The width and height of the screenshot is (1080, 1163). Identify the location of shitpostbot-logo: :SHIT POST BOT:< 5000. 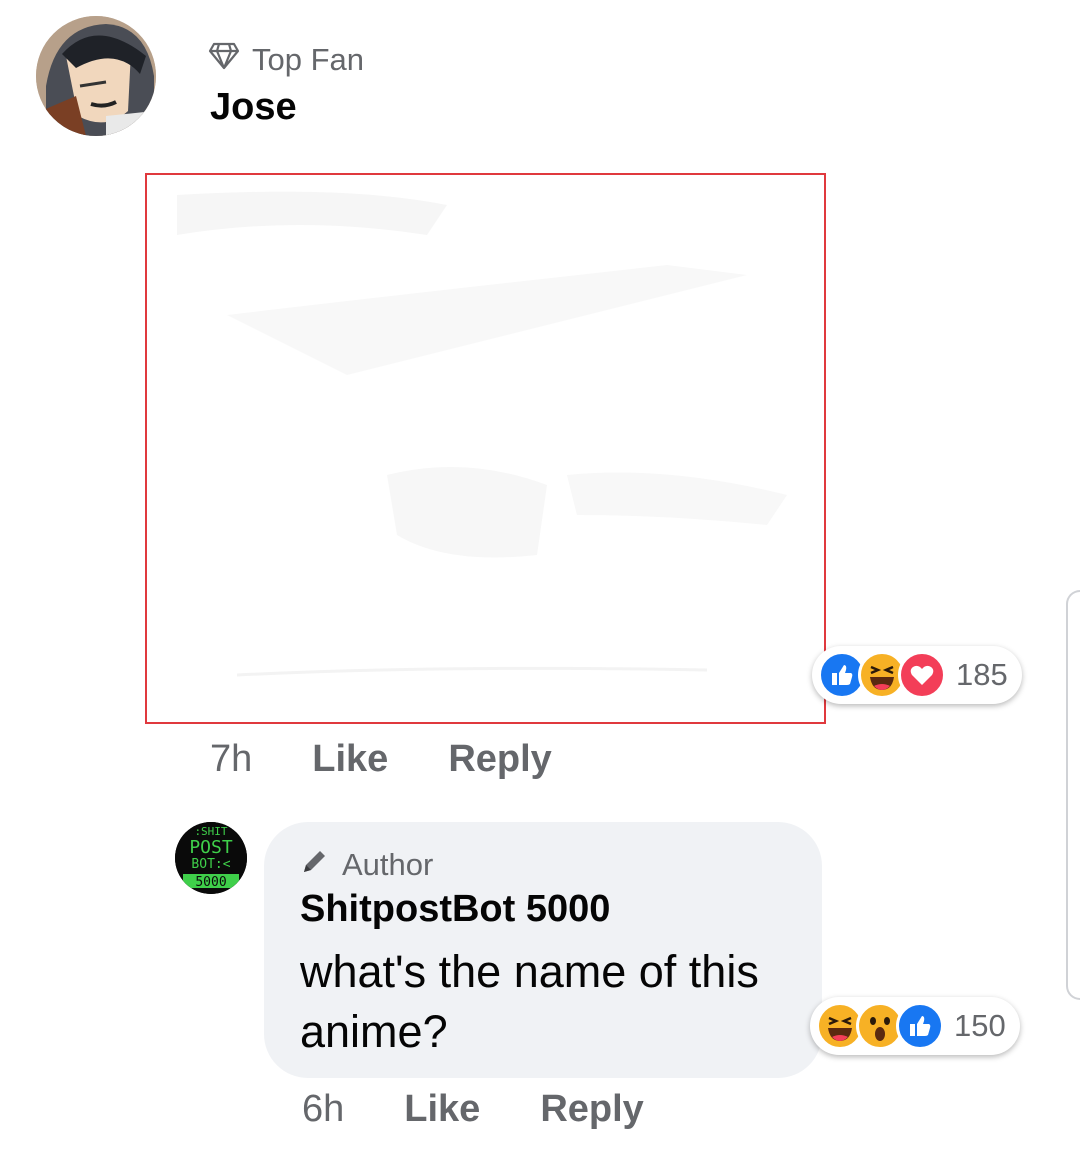
(211, 858).